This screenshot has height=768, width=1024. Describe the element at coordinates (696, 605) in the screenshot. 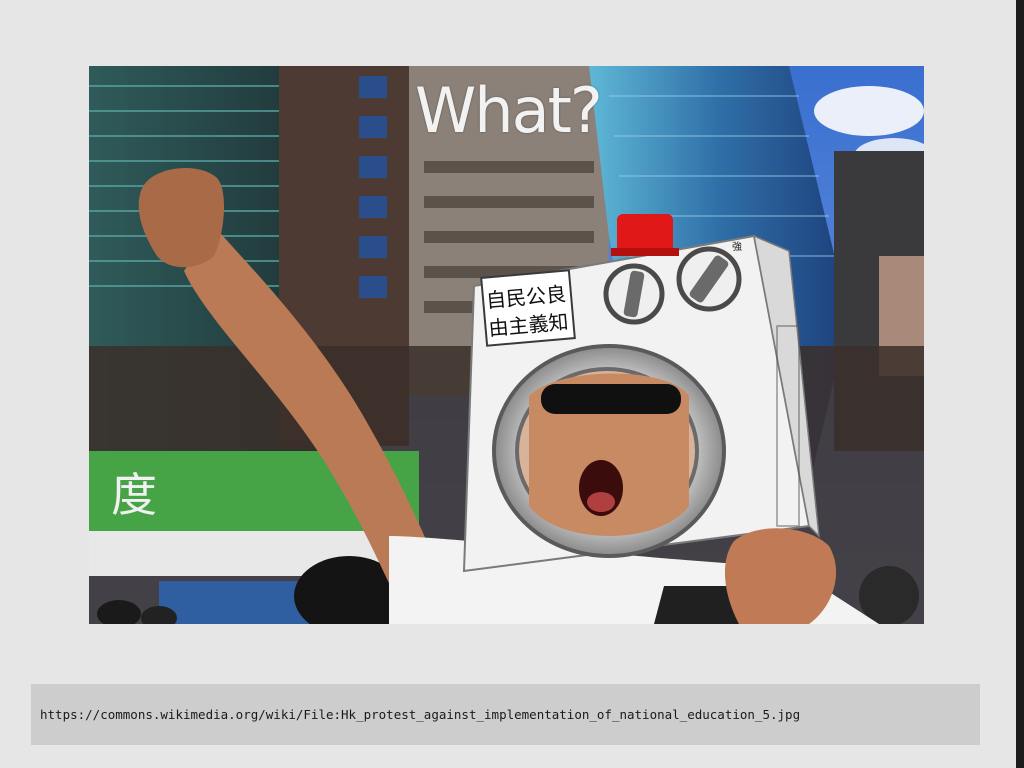

I see `bag-strap` at that location.